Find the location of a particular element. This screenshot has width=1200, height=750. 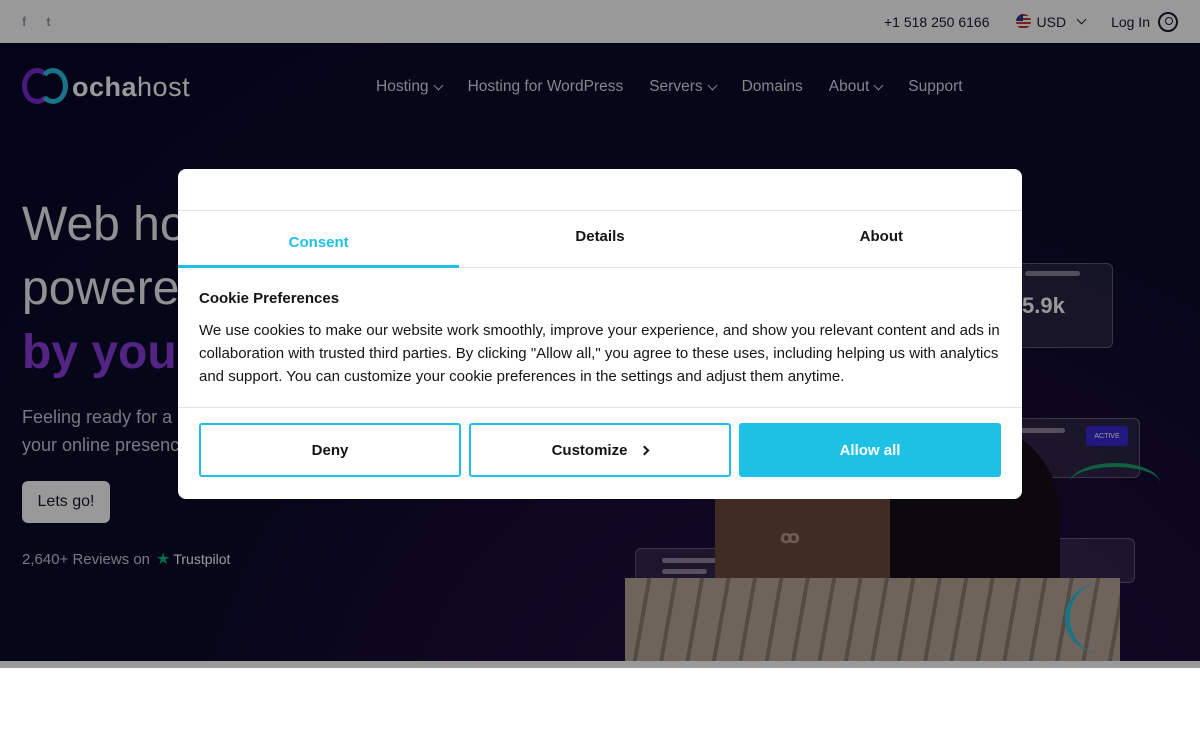

customize-label: Customize is located at coordinates (589, 450).